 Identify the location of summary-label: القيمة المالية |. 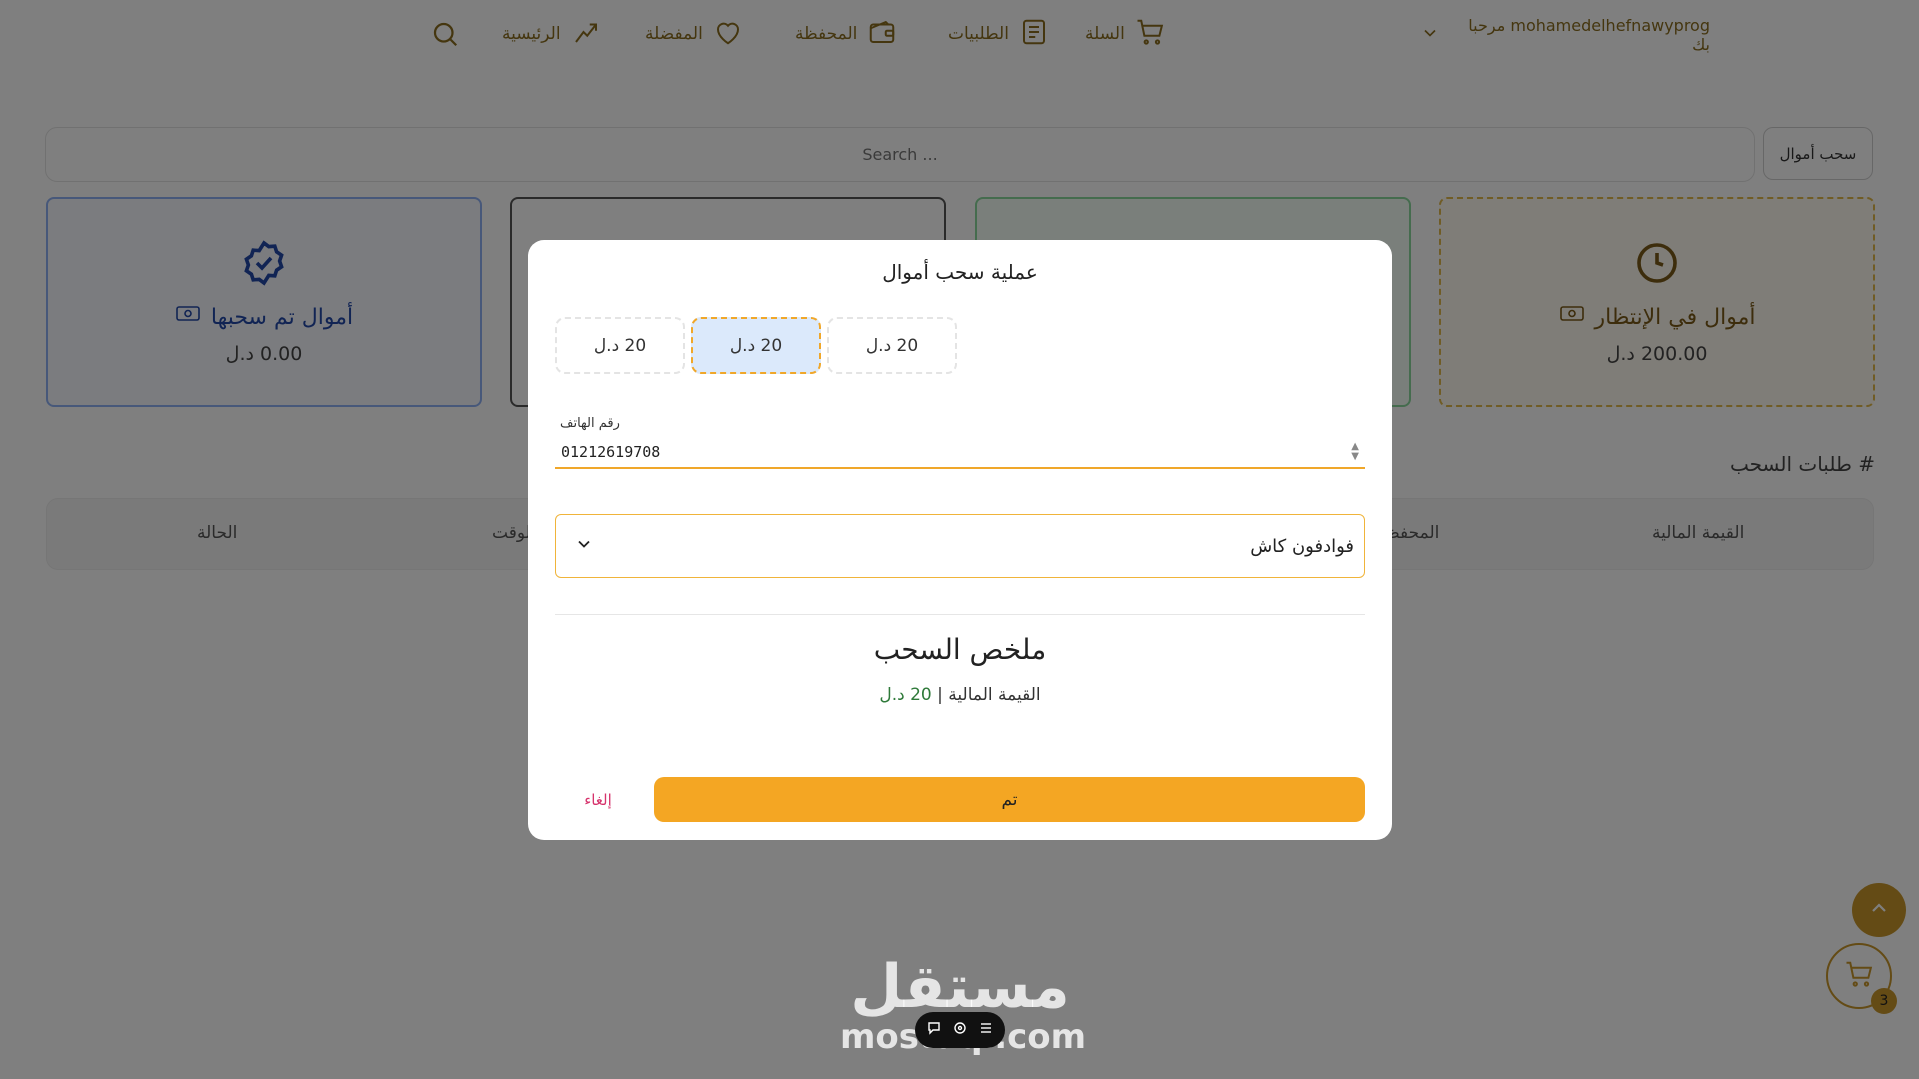
(989, 695).